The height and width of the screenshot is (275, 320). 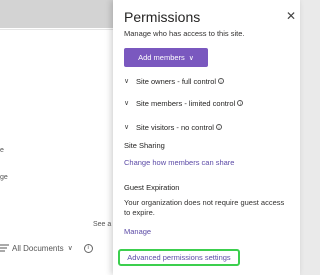 What do you see at coordinates (137, 231) in the screenshot?
I see `manage-link: Manage` at bounding box center [137, 231].